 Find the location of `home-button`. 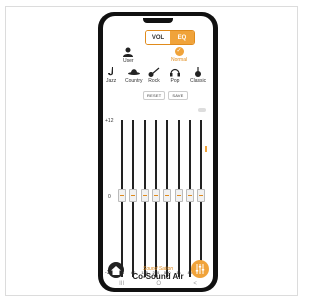

home-button is located at coordinates (116, 270).